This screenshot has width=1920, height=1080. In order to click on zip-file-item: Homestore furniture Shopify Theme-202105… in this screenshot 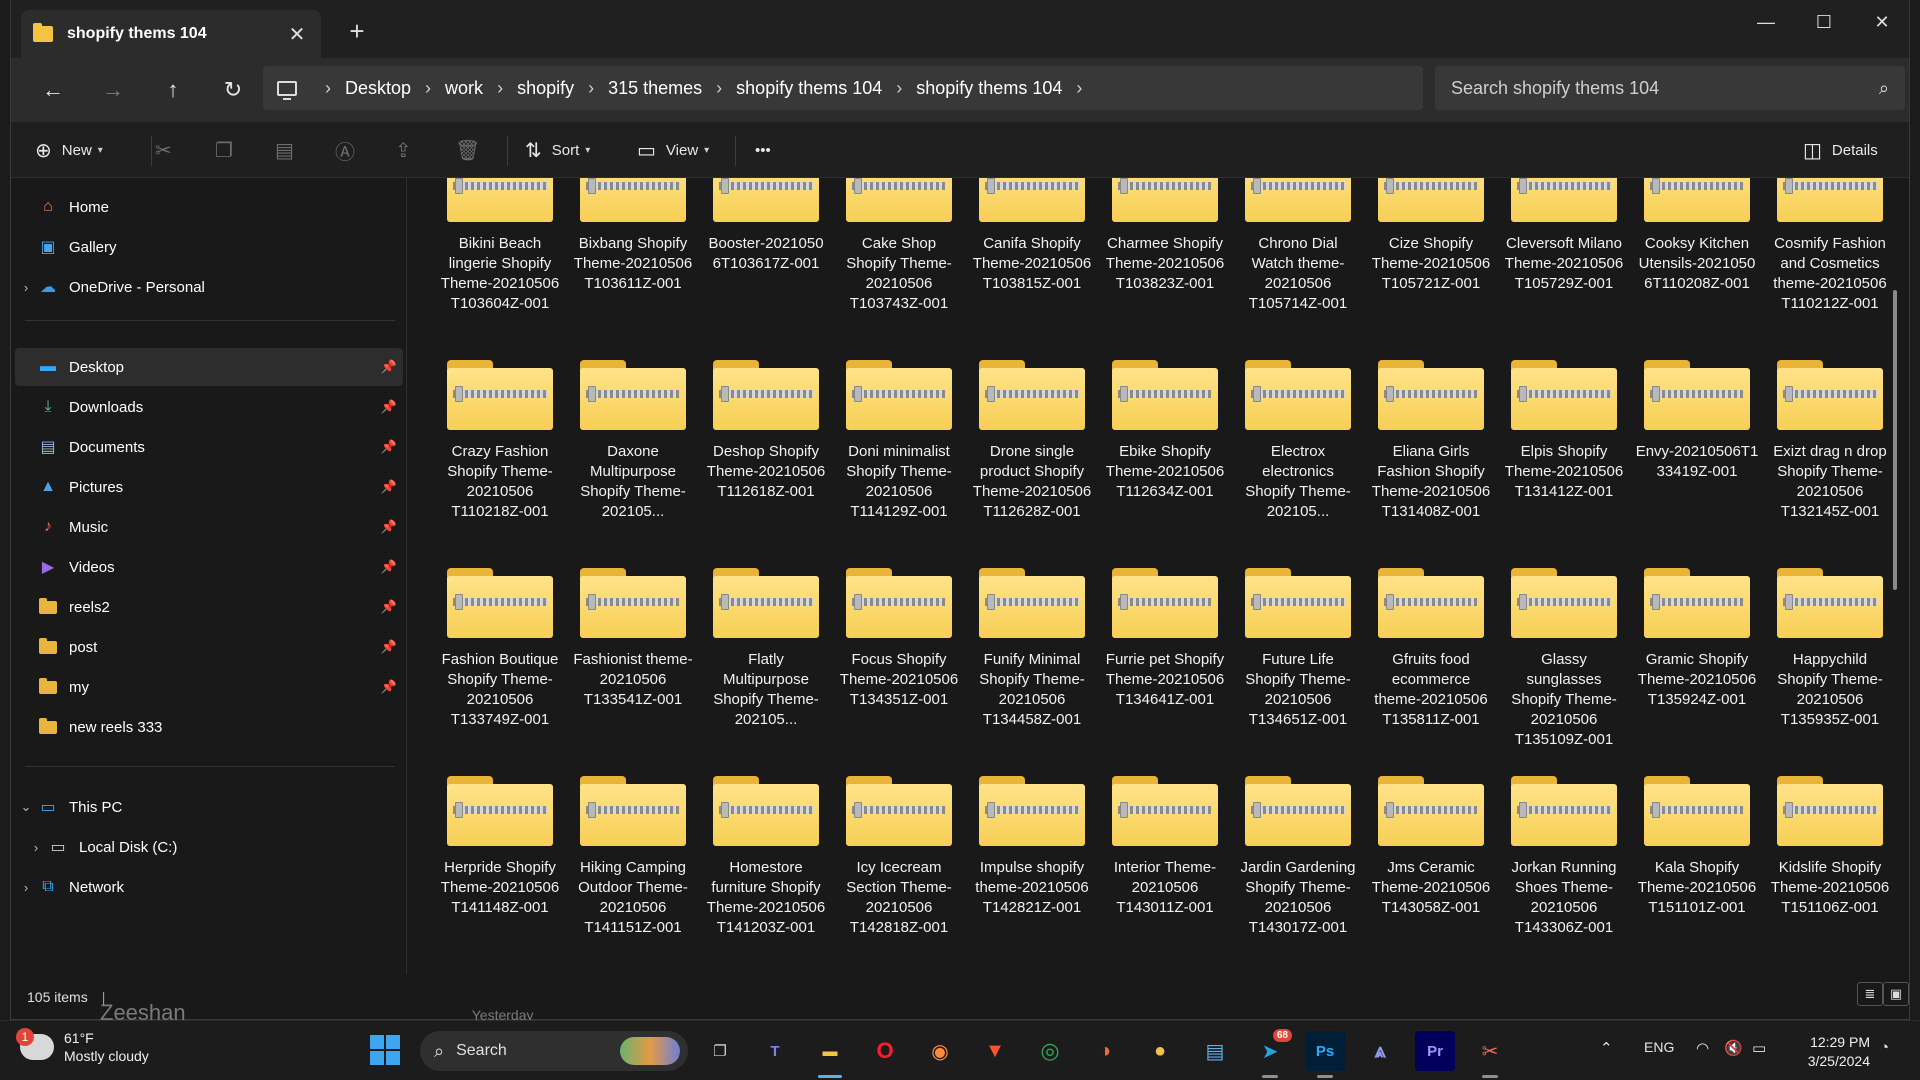, I will do `click(766, 857)`.